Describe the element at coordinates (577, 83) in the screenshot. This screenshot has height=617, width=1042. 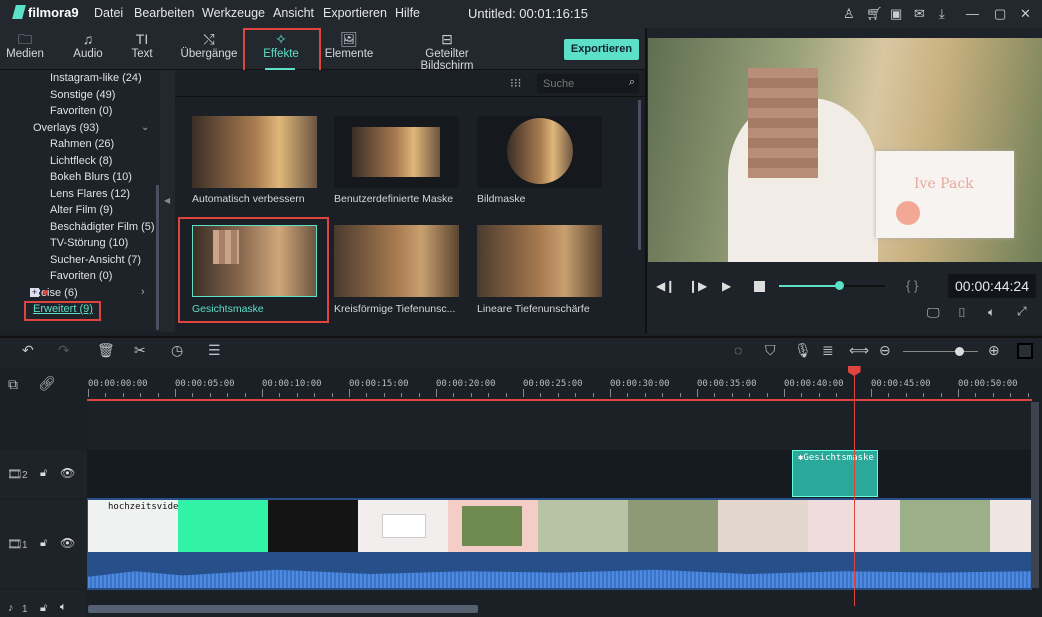
I see `search-input` at that location.